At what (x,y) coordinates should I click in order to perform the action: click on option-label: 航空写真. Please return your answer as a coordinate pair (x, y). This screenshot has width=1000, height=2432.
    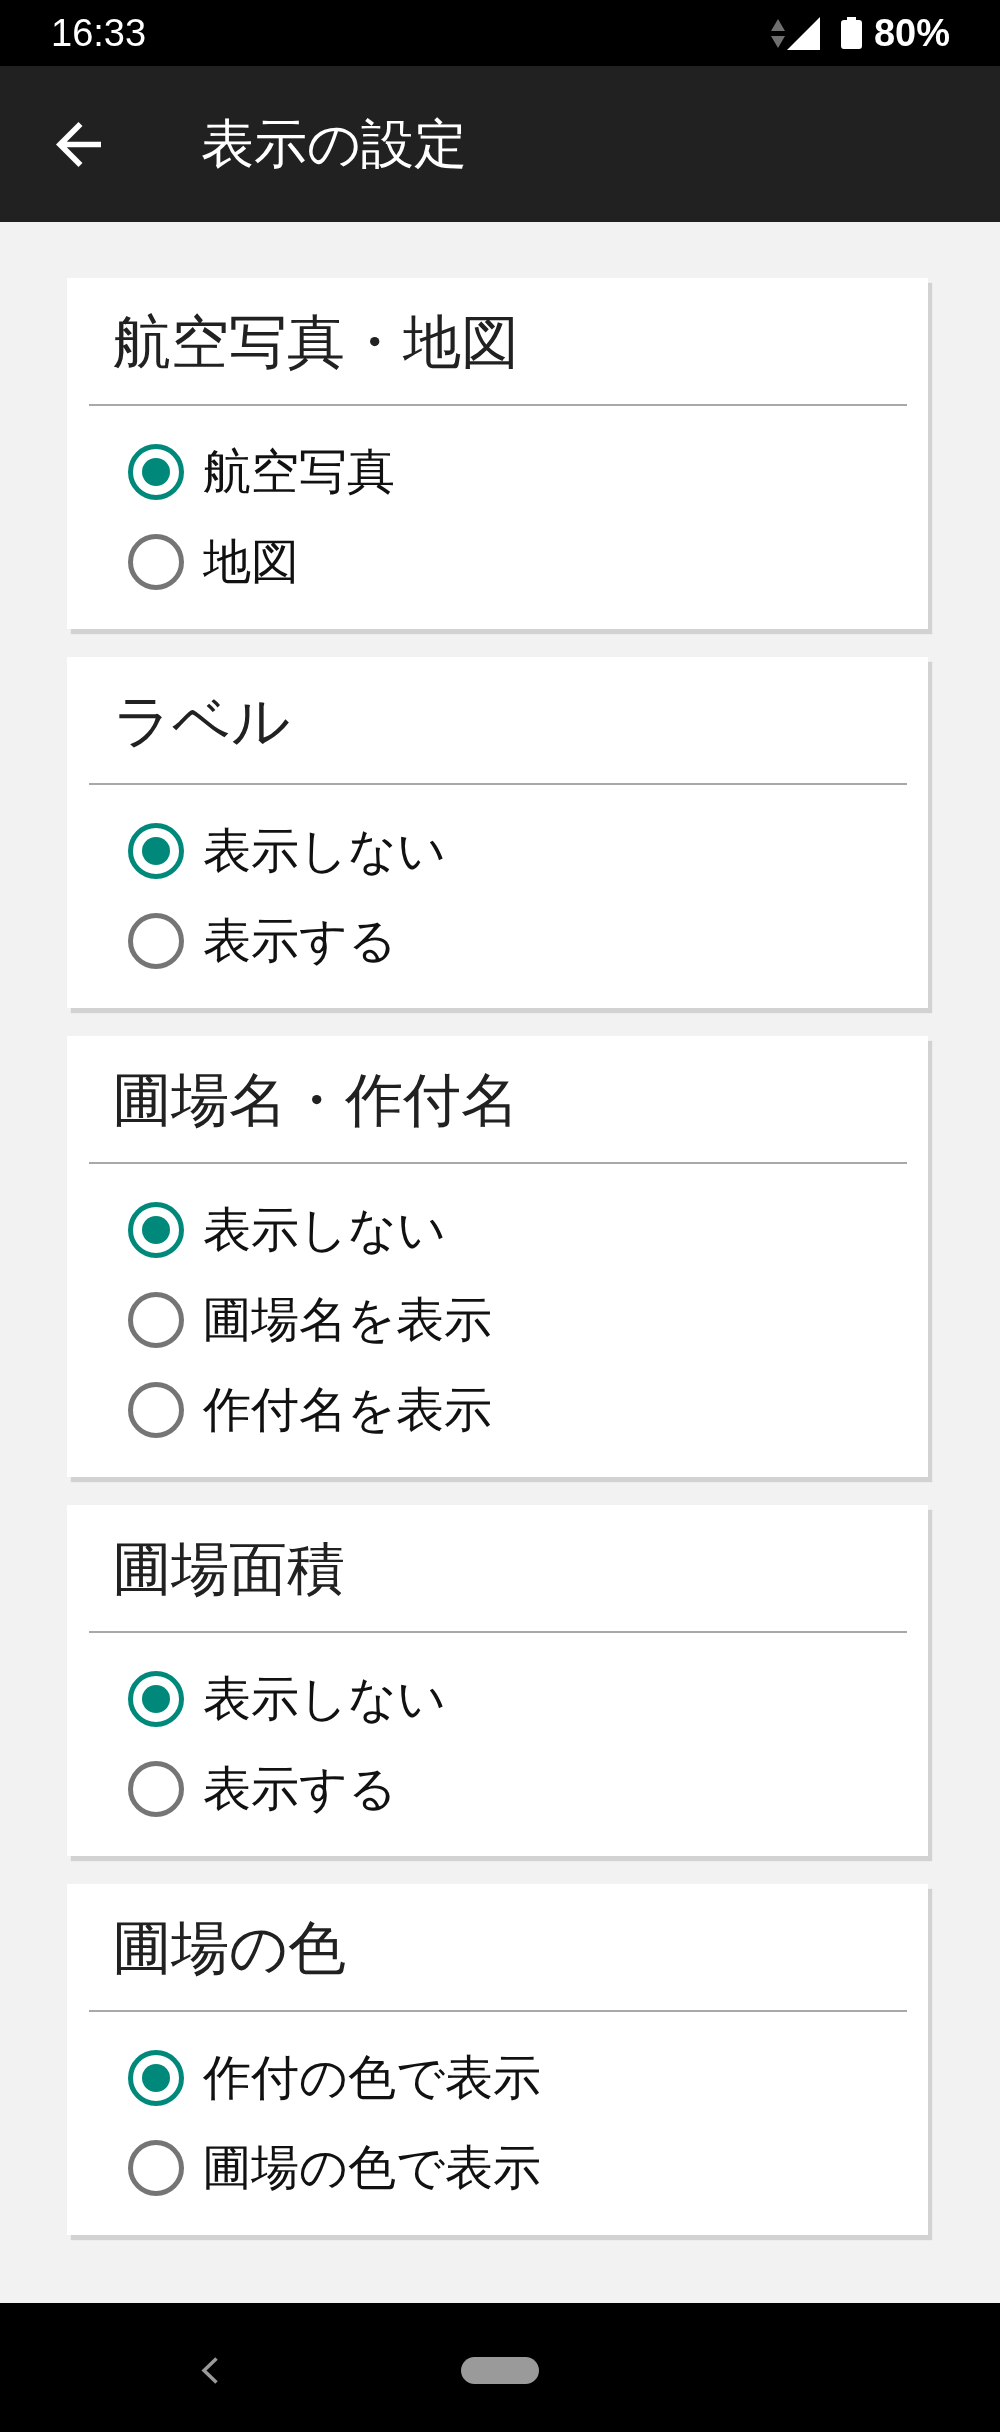
    Looking at the image, I should click on (299, 472).